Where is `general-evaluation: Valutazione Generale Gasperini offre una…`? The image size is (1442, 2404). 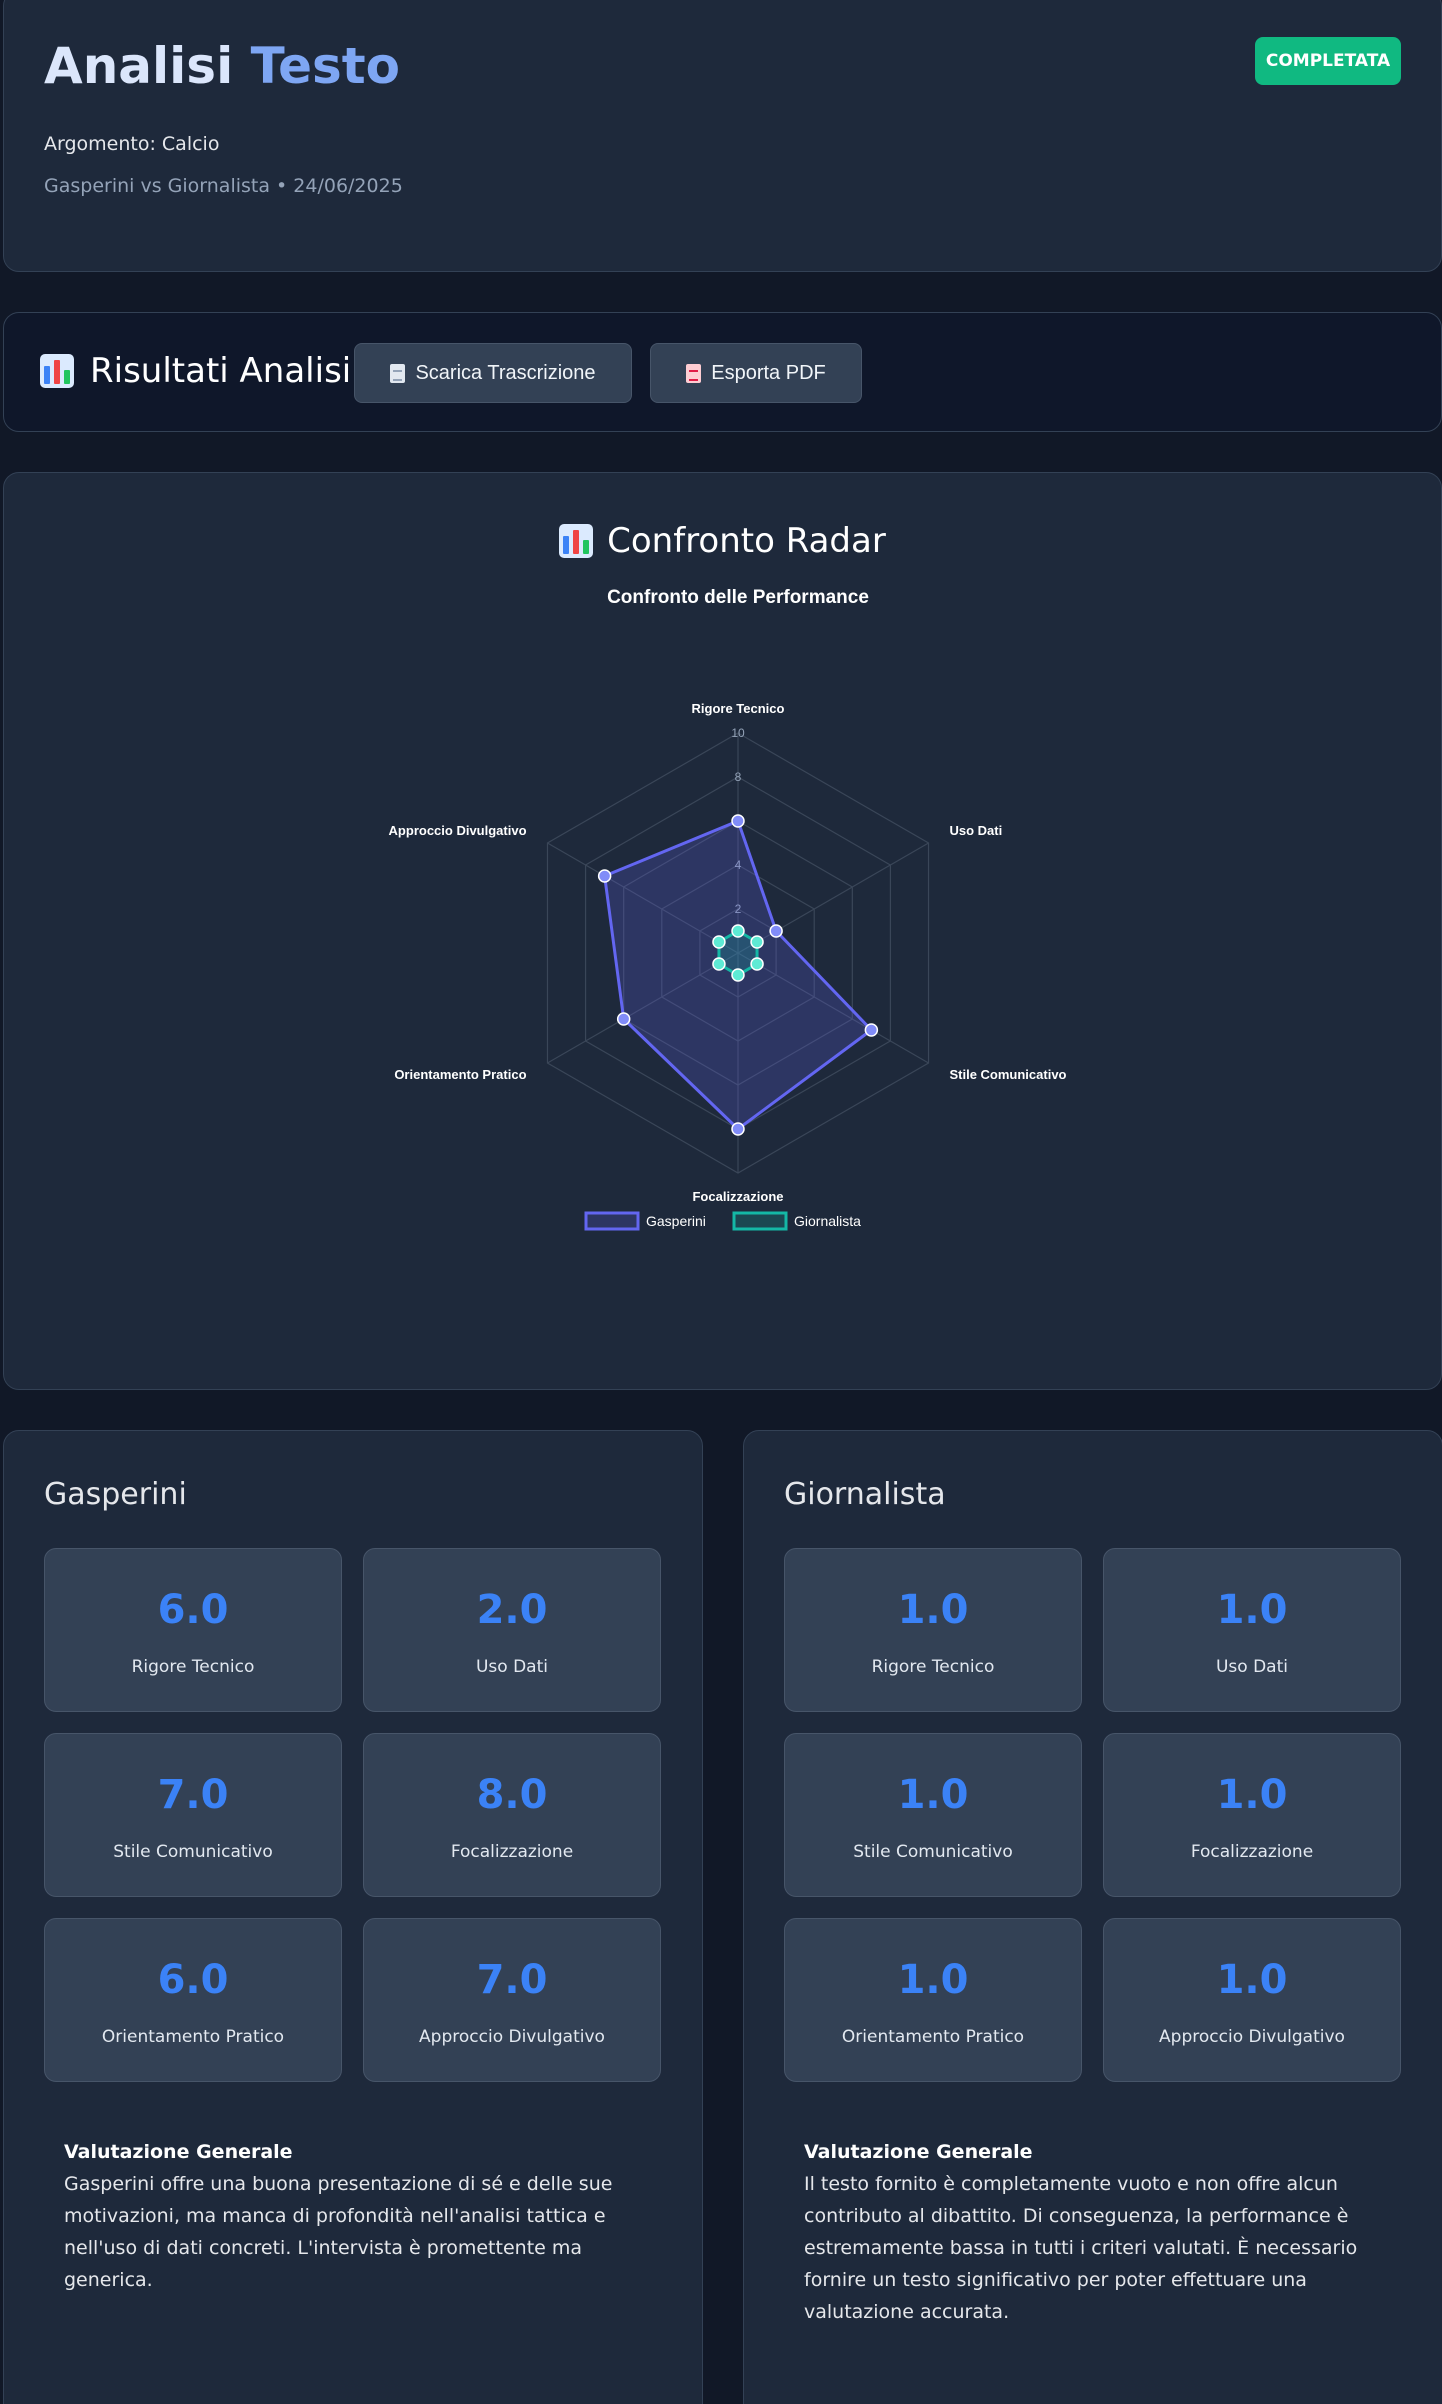
general-evaluation: Valutazione Generale Gasperini offre una… is located at coordinates (359, 2216).